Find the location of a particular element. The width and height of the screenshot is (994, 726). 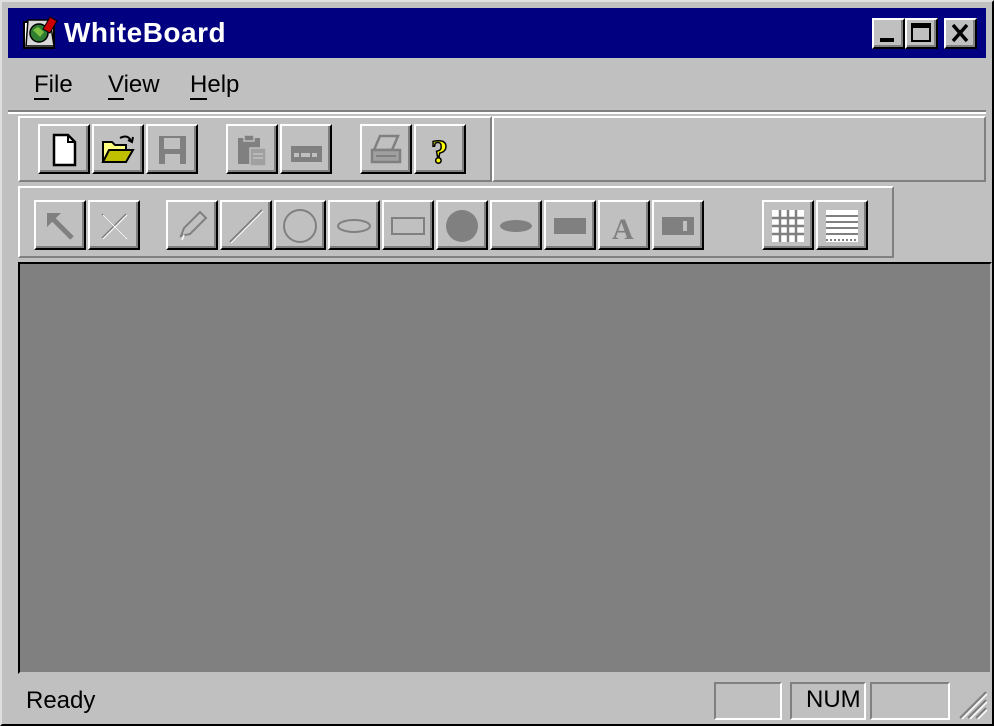

ellipse-tool-button is located at coordinates (354, 225).